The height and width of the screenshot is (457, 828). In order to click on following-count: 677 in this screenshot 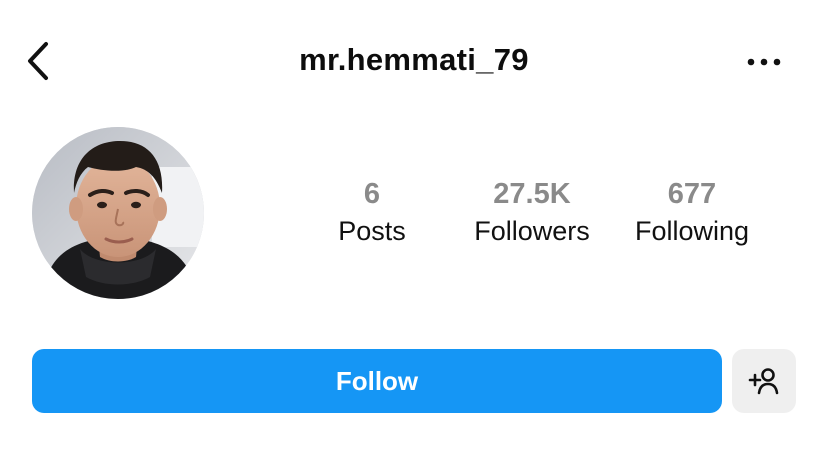, I will do `click(692, 194)`.